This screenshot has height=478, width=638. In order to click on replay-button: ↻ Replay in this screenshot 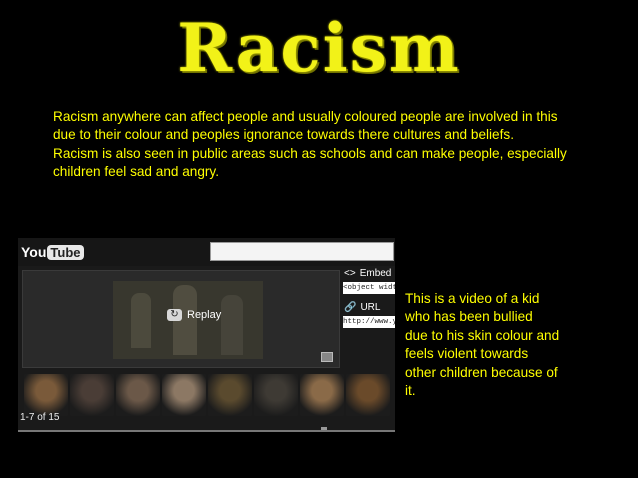, I will do `click(194, 315)`.